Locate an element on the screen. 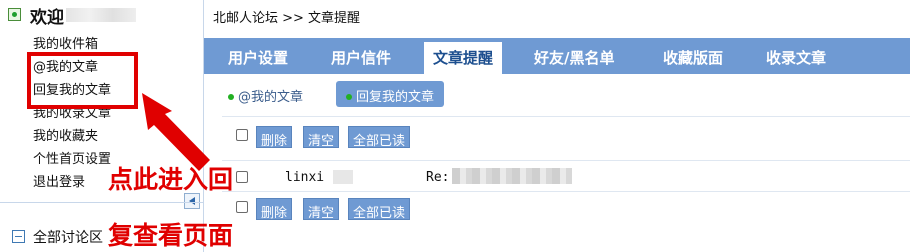 This screenshot has height=252, width=910. welcome-text: 欢迎 is located at coordinates (47, 18).